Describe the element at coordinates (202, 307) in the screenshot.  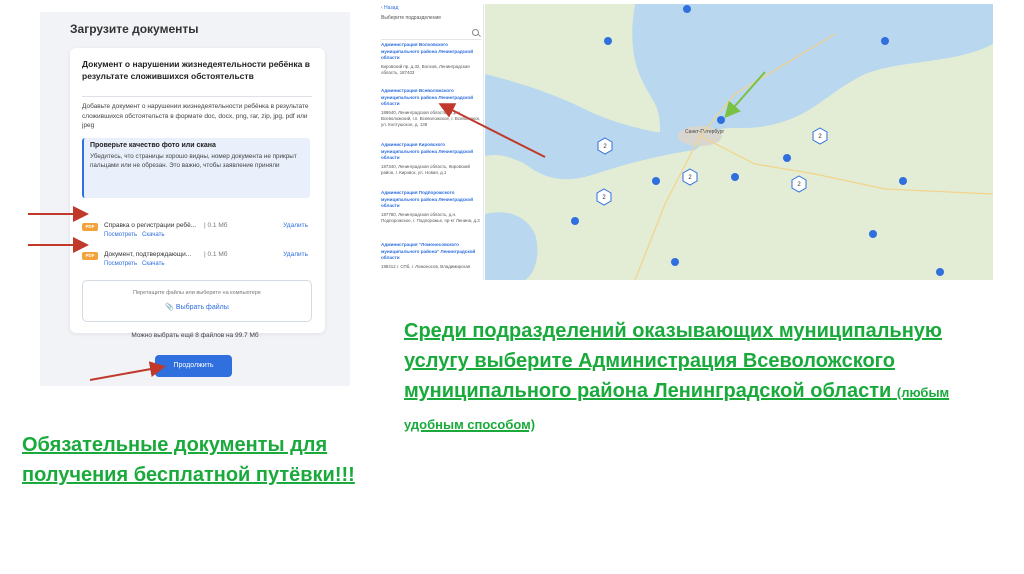
I see `choose-files-label: Выбрать файлы` at that location.